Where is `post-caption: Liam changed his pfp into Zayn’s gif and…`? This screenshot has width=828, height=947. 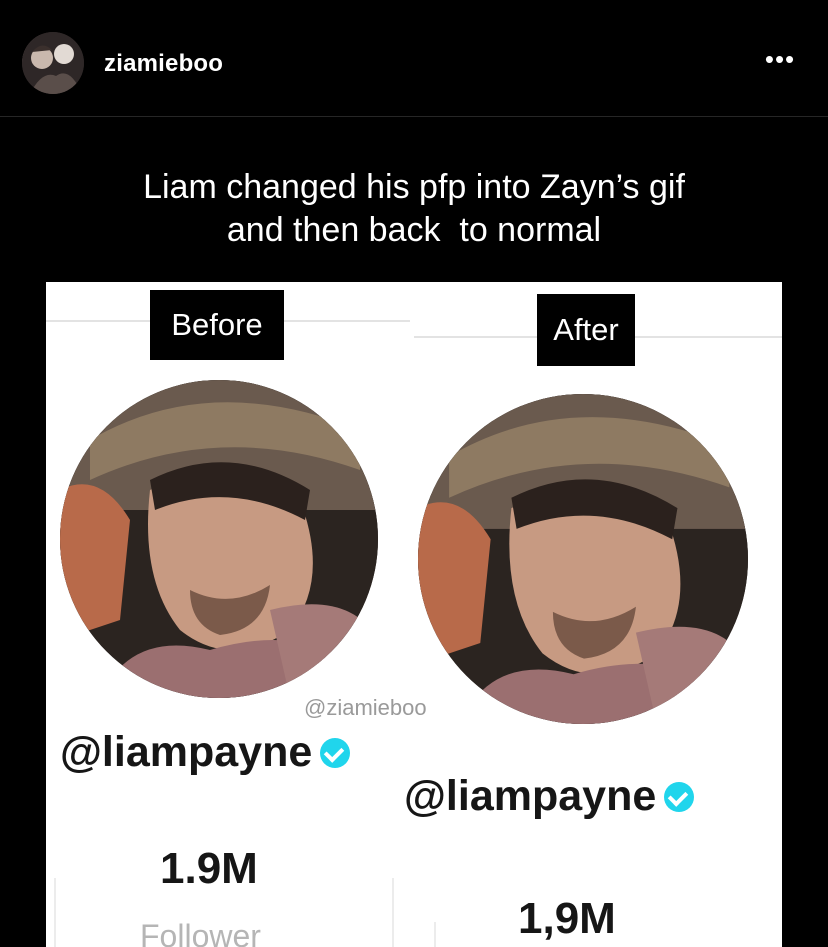
post-caption: Liam changed his pfp into Zayn’s gif and… is located at coordinates (414, 209).